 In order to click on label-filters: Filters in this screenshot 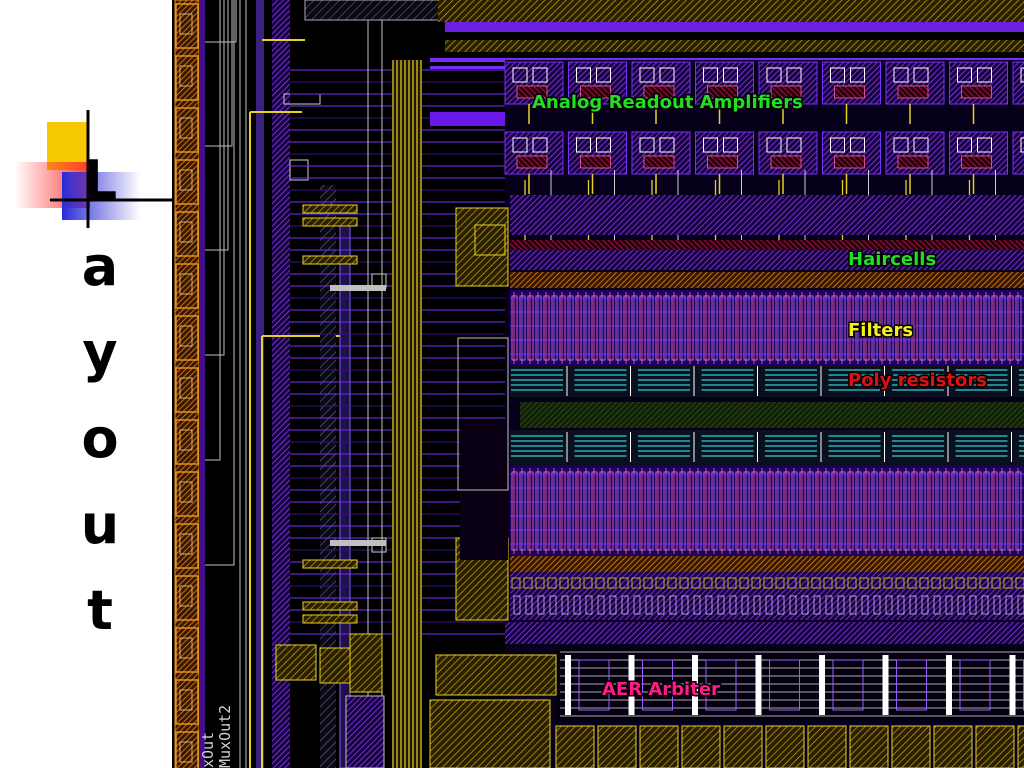, I will do `click(880, 330)`.